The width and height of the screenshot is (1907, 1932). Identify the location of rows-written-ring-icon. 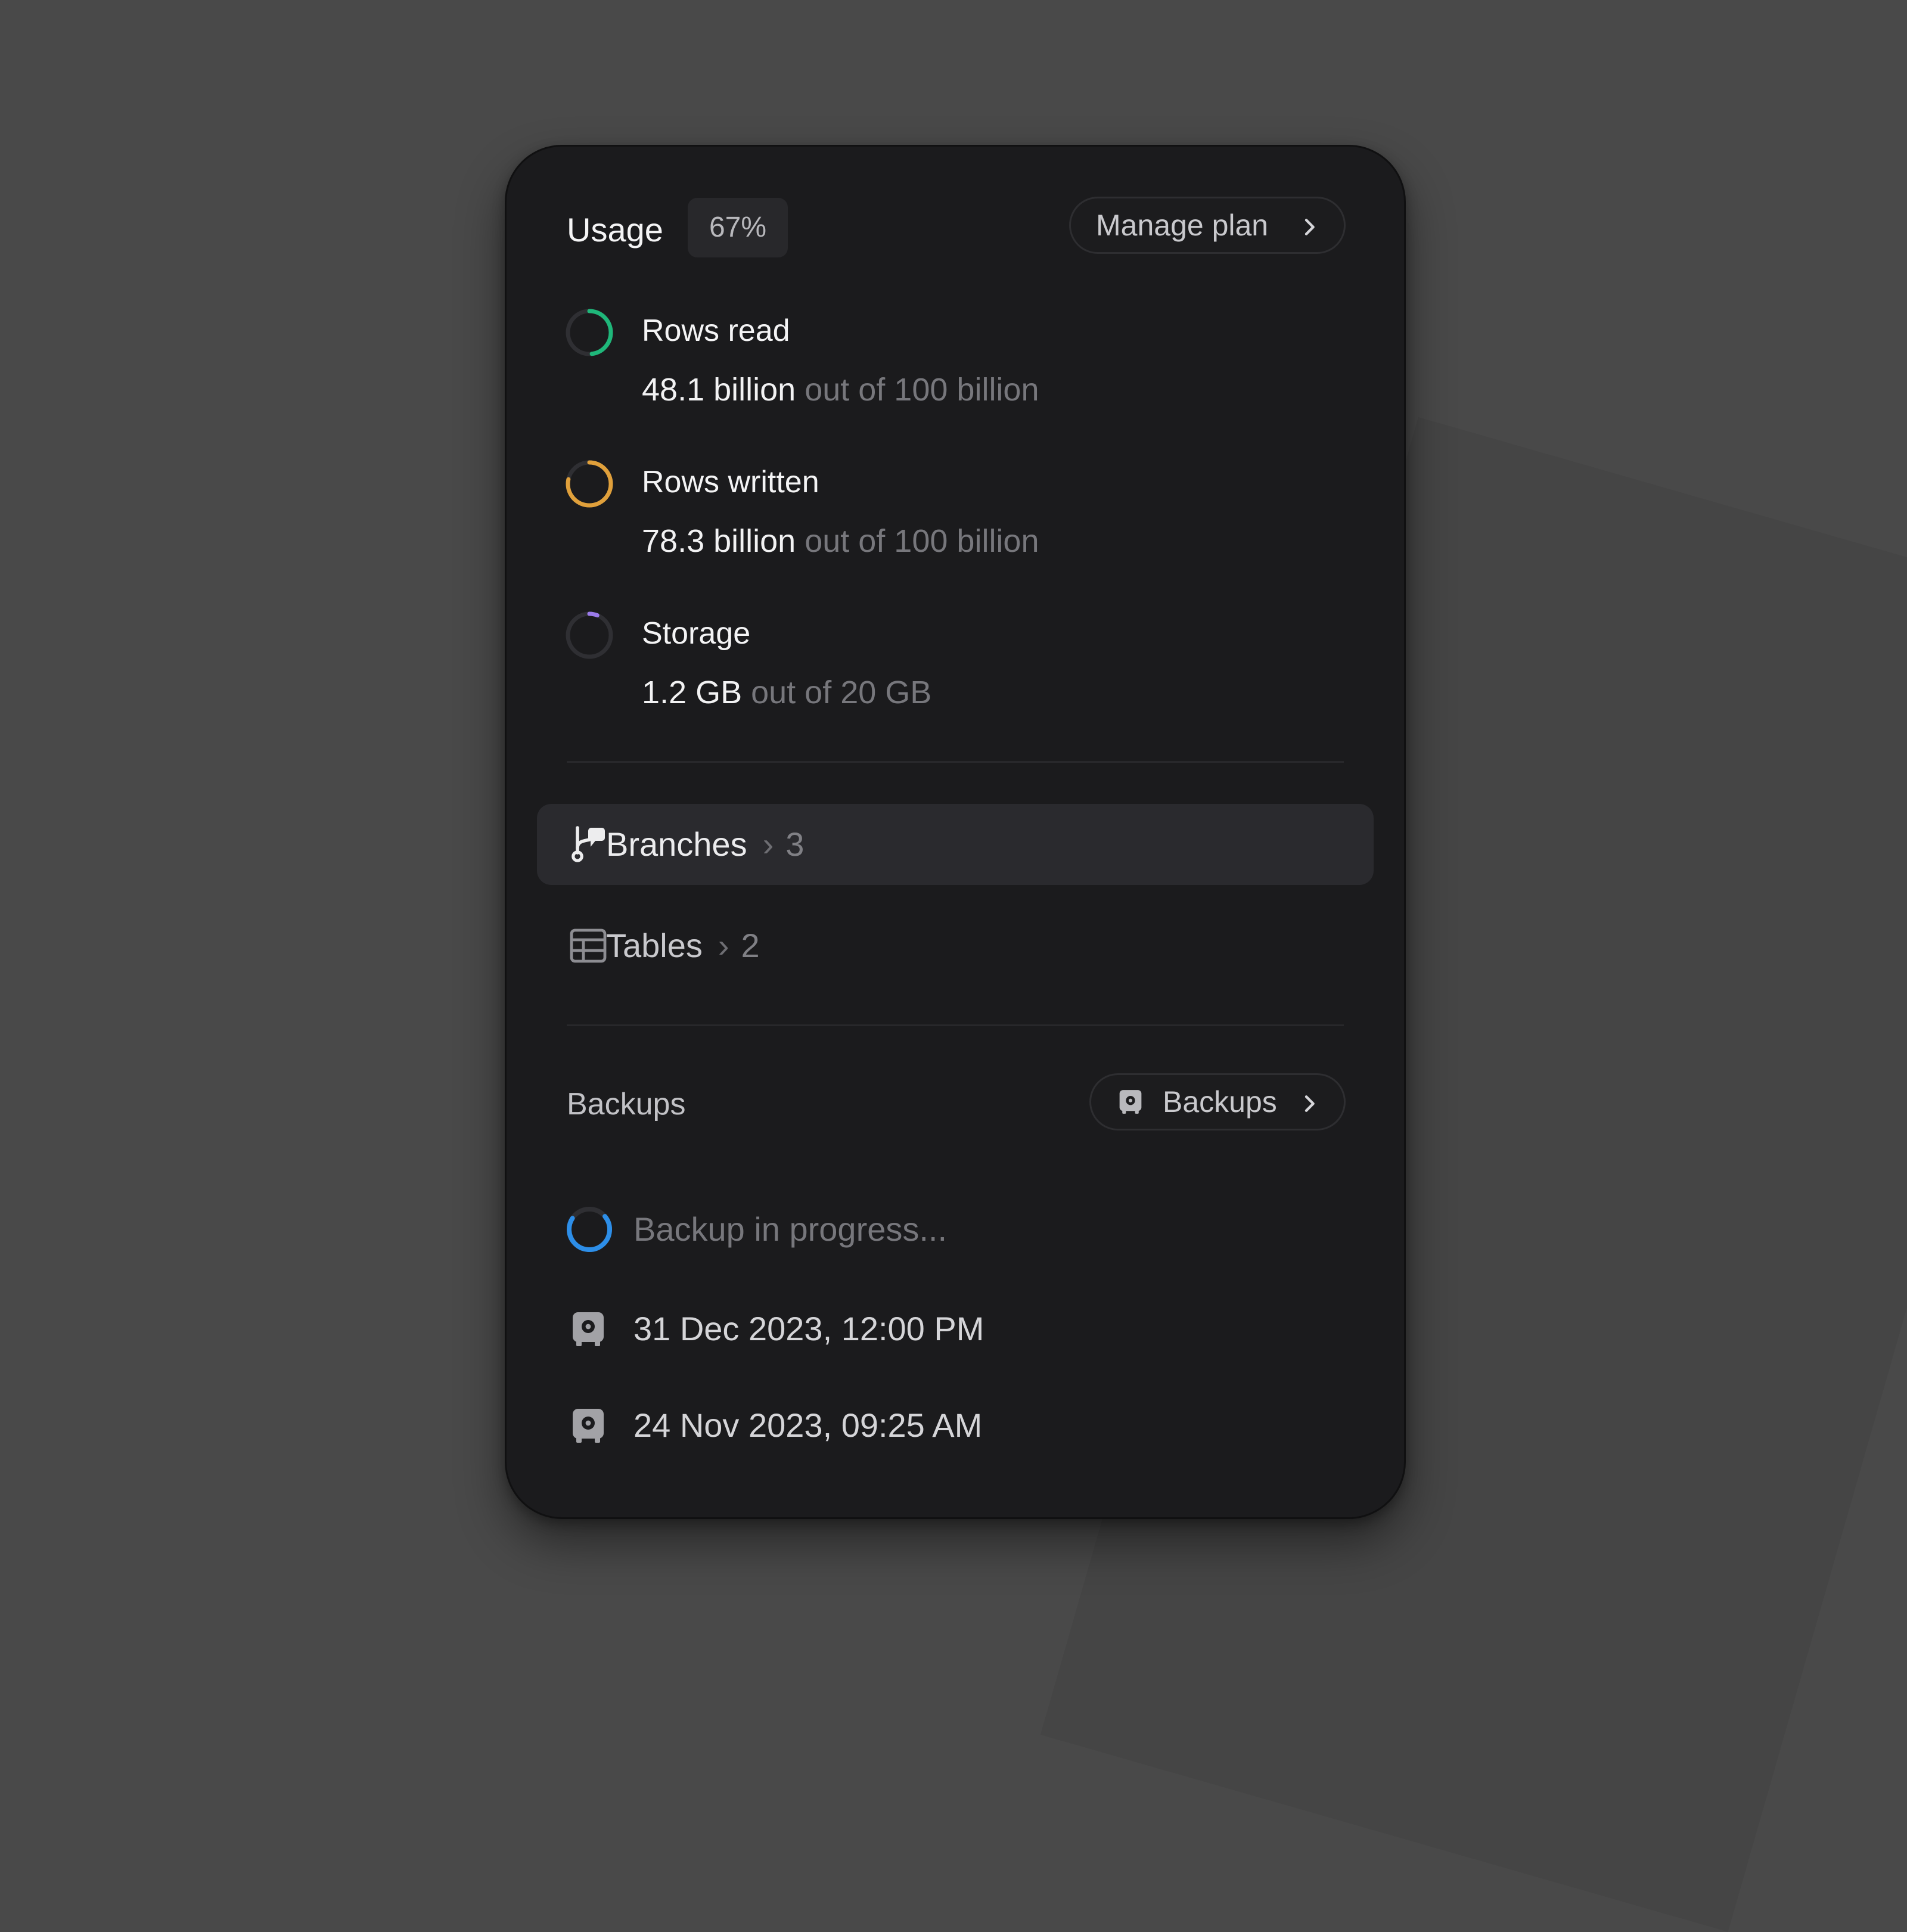
(589, 484).